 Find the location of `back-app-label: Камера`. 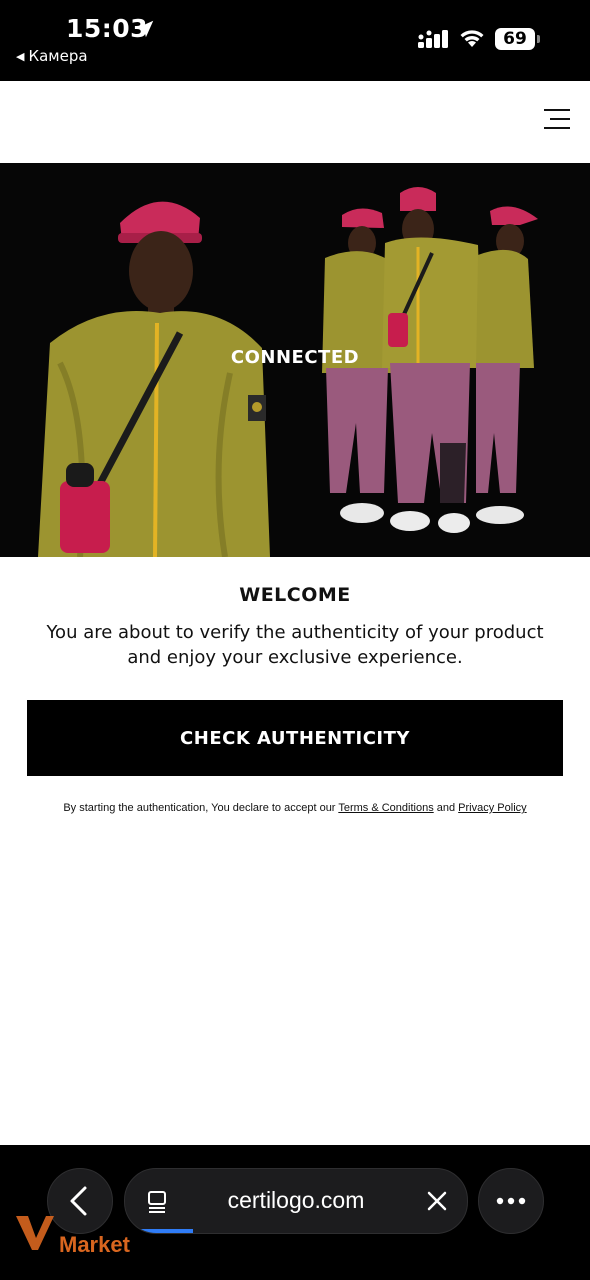

back-app-label: Камера is located at coordinates (58, 56).